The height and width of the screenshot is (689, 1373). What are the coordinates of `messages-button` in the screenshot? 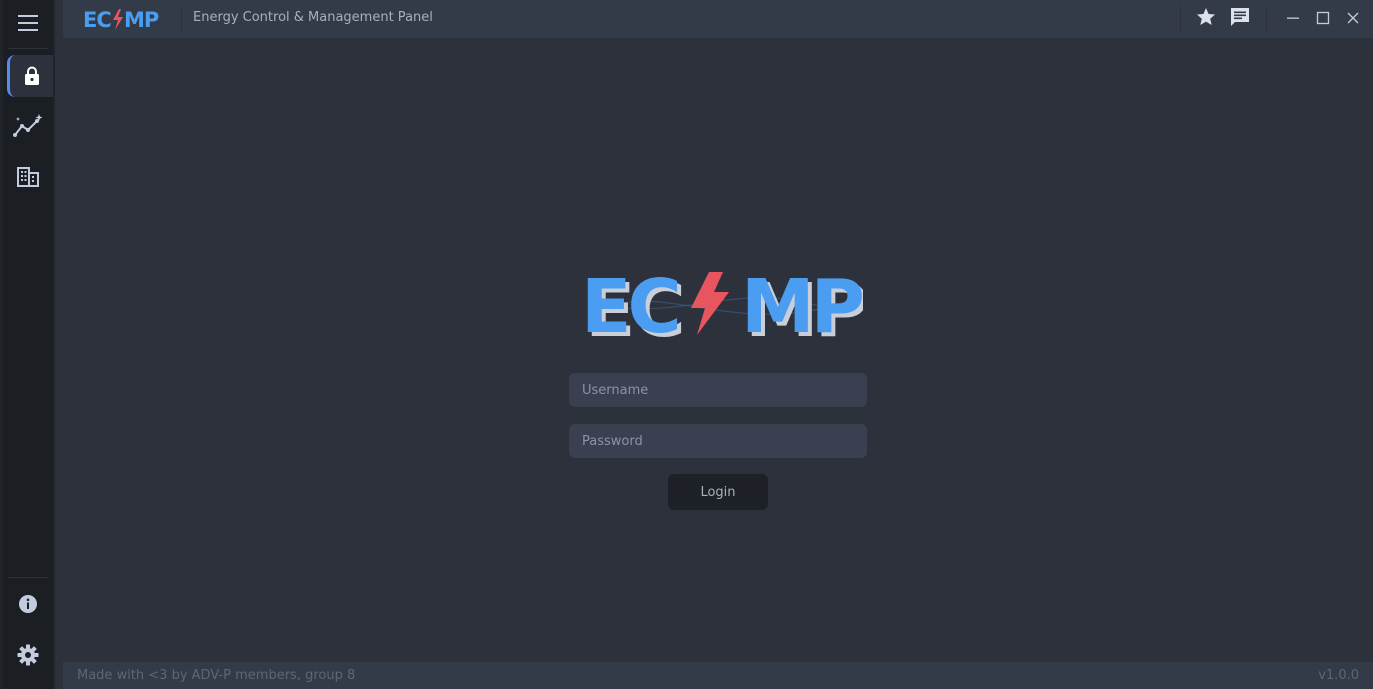 It's located at (1240, 19).